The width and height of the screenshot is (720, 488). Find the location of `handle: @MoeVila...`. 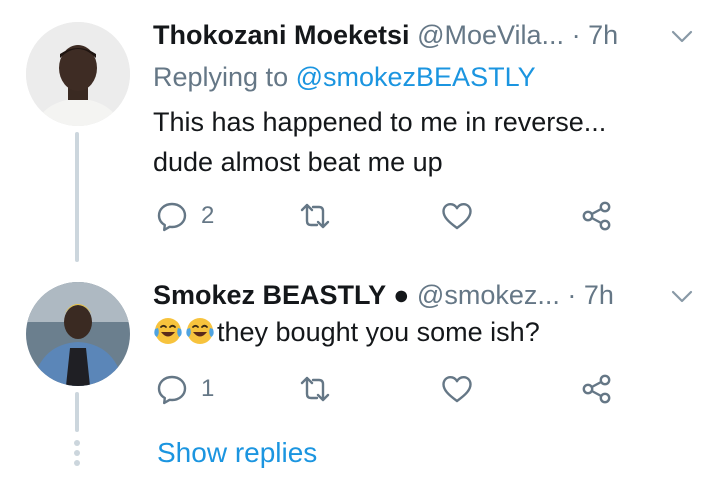

handle: @MoeVila... is located at coordinates (490, 35).